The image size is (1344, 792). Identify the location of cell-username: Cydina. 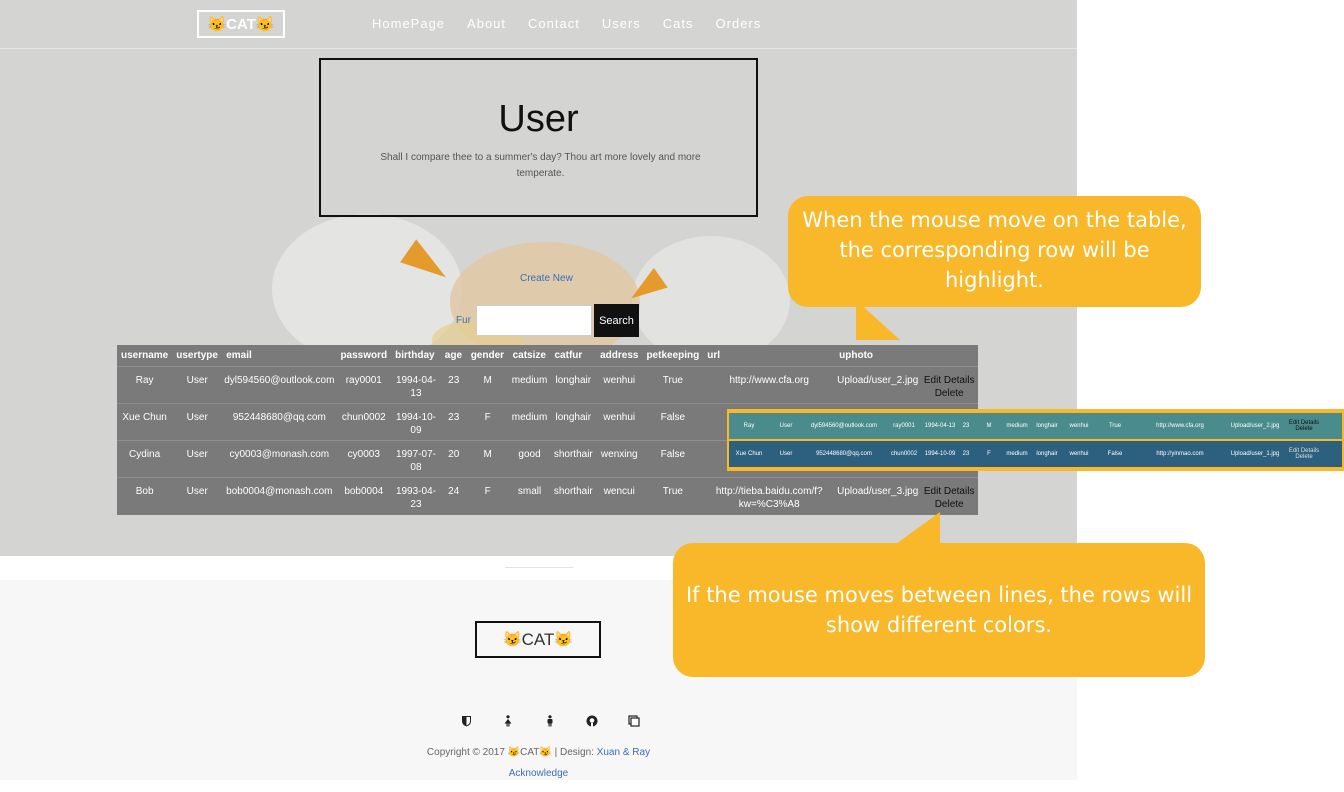
(145, 454).